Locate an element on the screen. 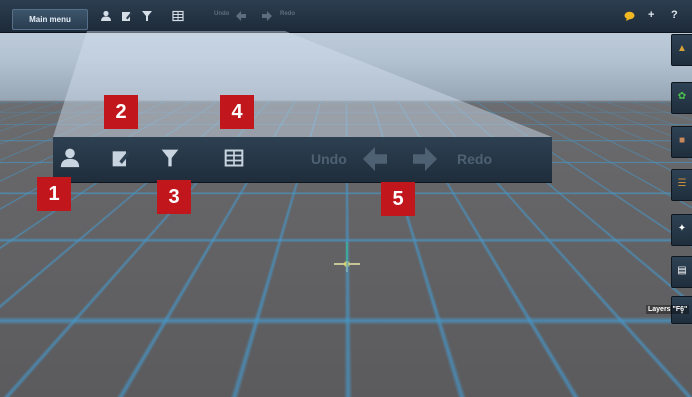  table-icon is located at coordinates (178, 16).